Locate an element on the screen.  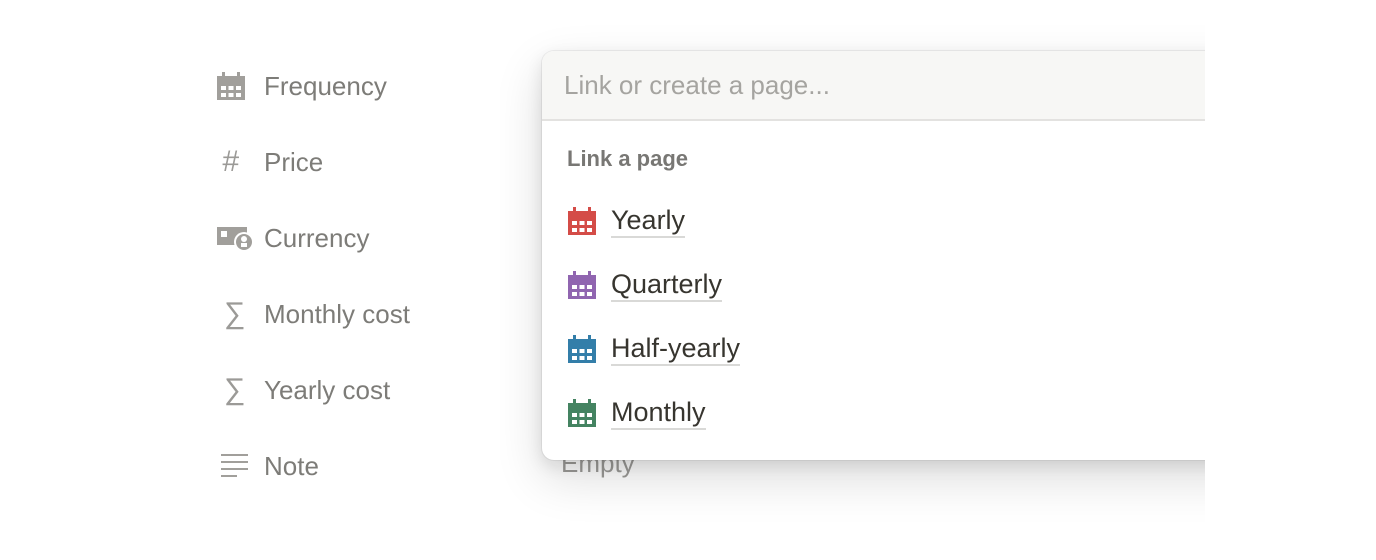
property-label: Currency is located at coordinates (317, 237).